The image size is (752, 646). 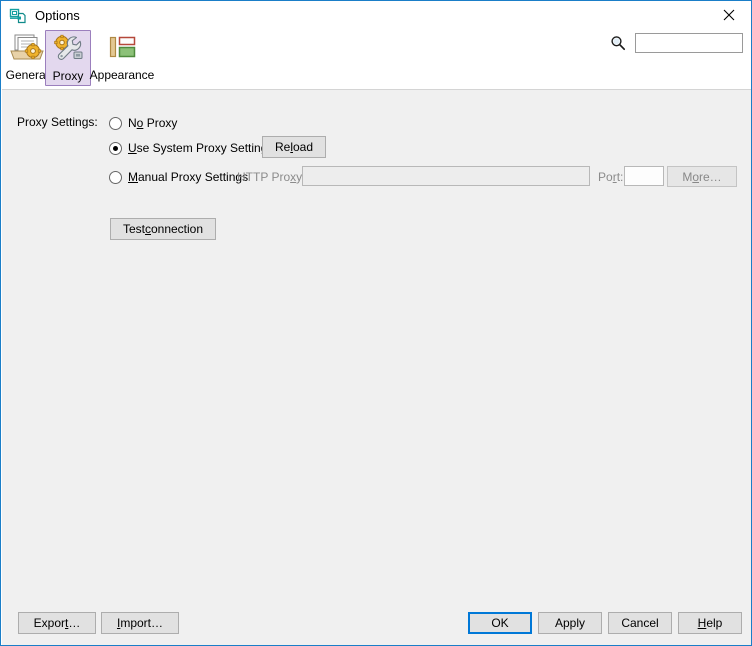 I want to click on radio-row-no-proxy: No Proxy, so click(x=143, y=123).